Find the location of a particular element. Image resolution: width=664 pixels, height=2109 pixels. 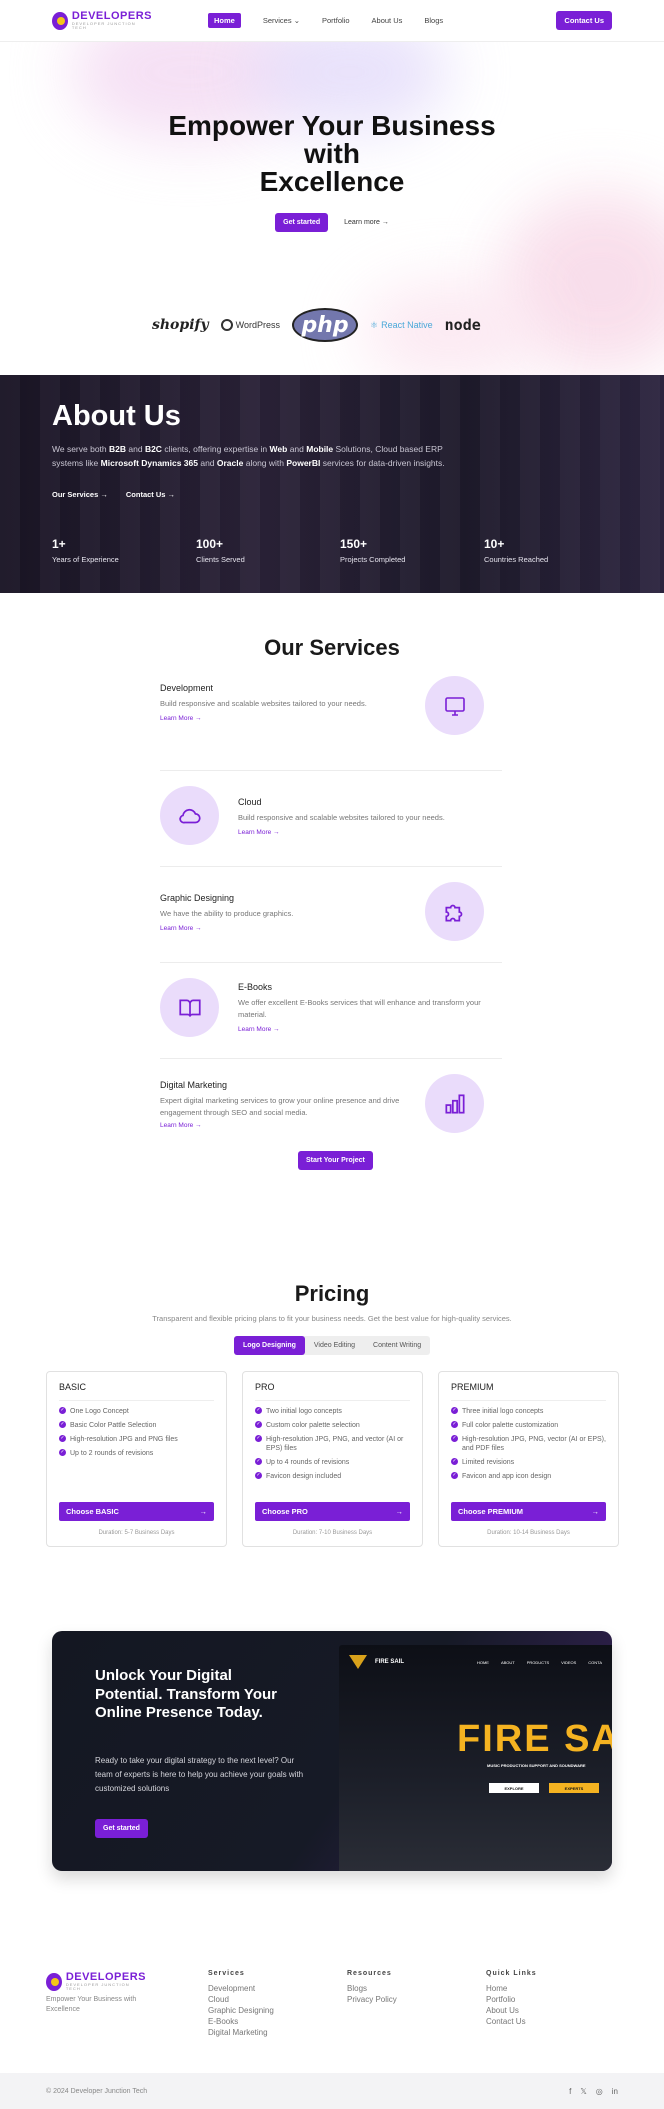

facebook-icon: f is located at coordinates (570, 2091).